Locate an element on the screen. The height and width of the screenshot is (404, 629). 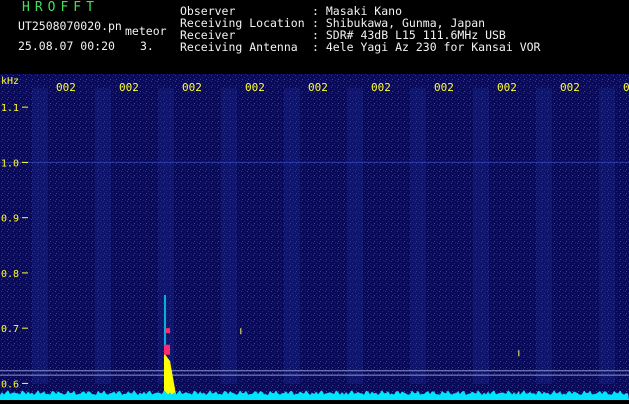
y-axis-unit-label: kHz is located at coordinates (10, 81).